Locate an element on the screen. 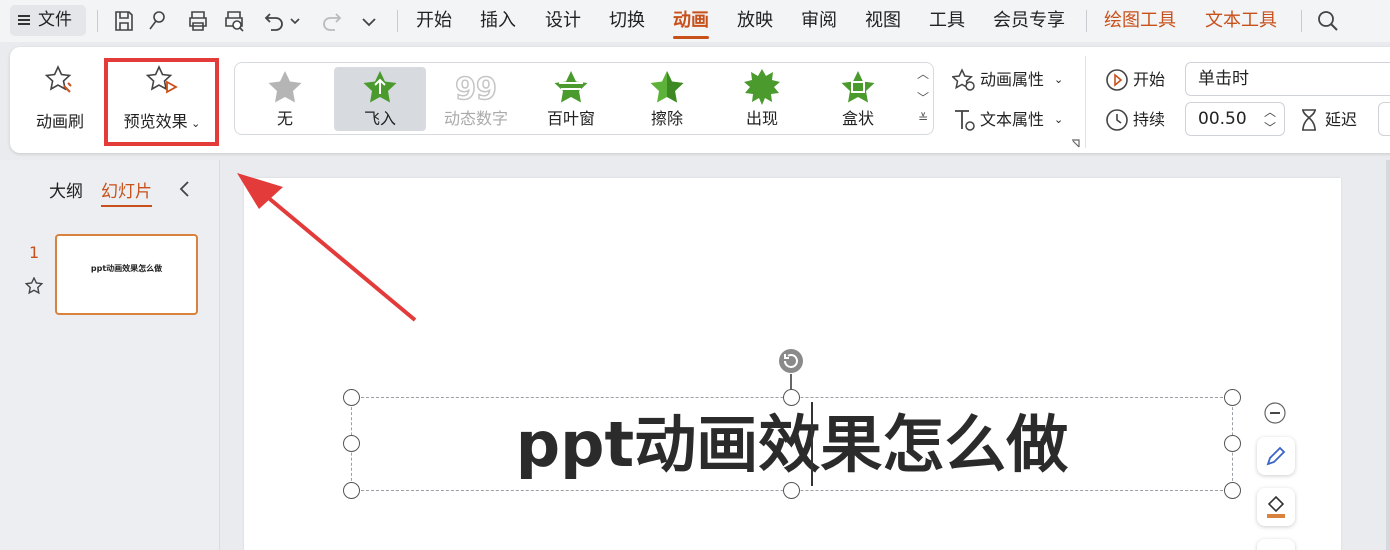 The image size is (1390, 550). svg-text: 99 is located at coordinates (476, 88).